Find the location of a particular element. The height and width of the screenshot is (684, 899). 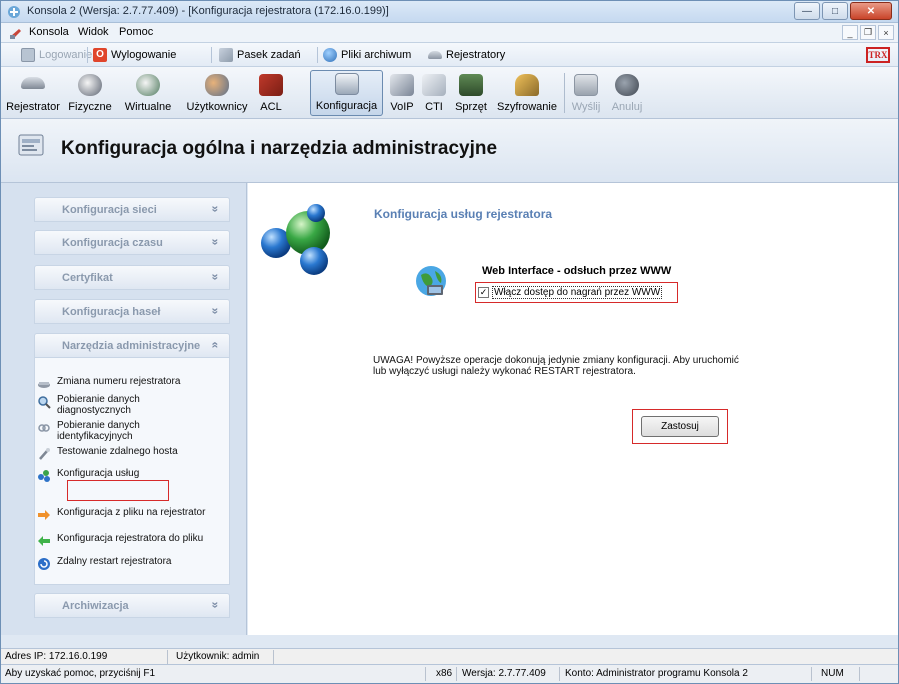

tool-label: Konfiguracja z pliku na rejestrator is located at coordinates (131, 512).